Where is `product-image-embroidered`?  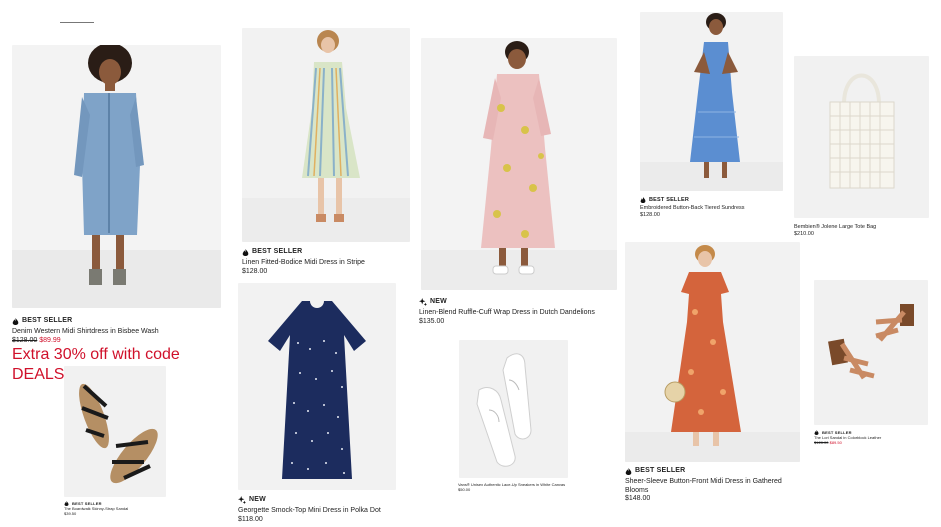 product-image-embroidered is located at coordinates (711, 101).